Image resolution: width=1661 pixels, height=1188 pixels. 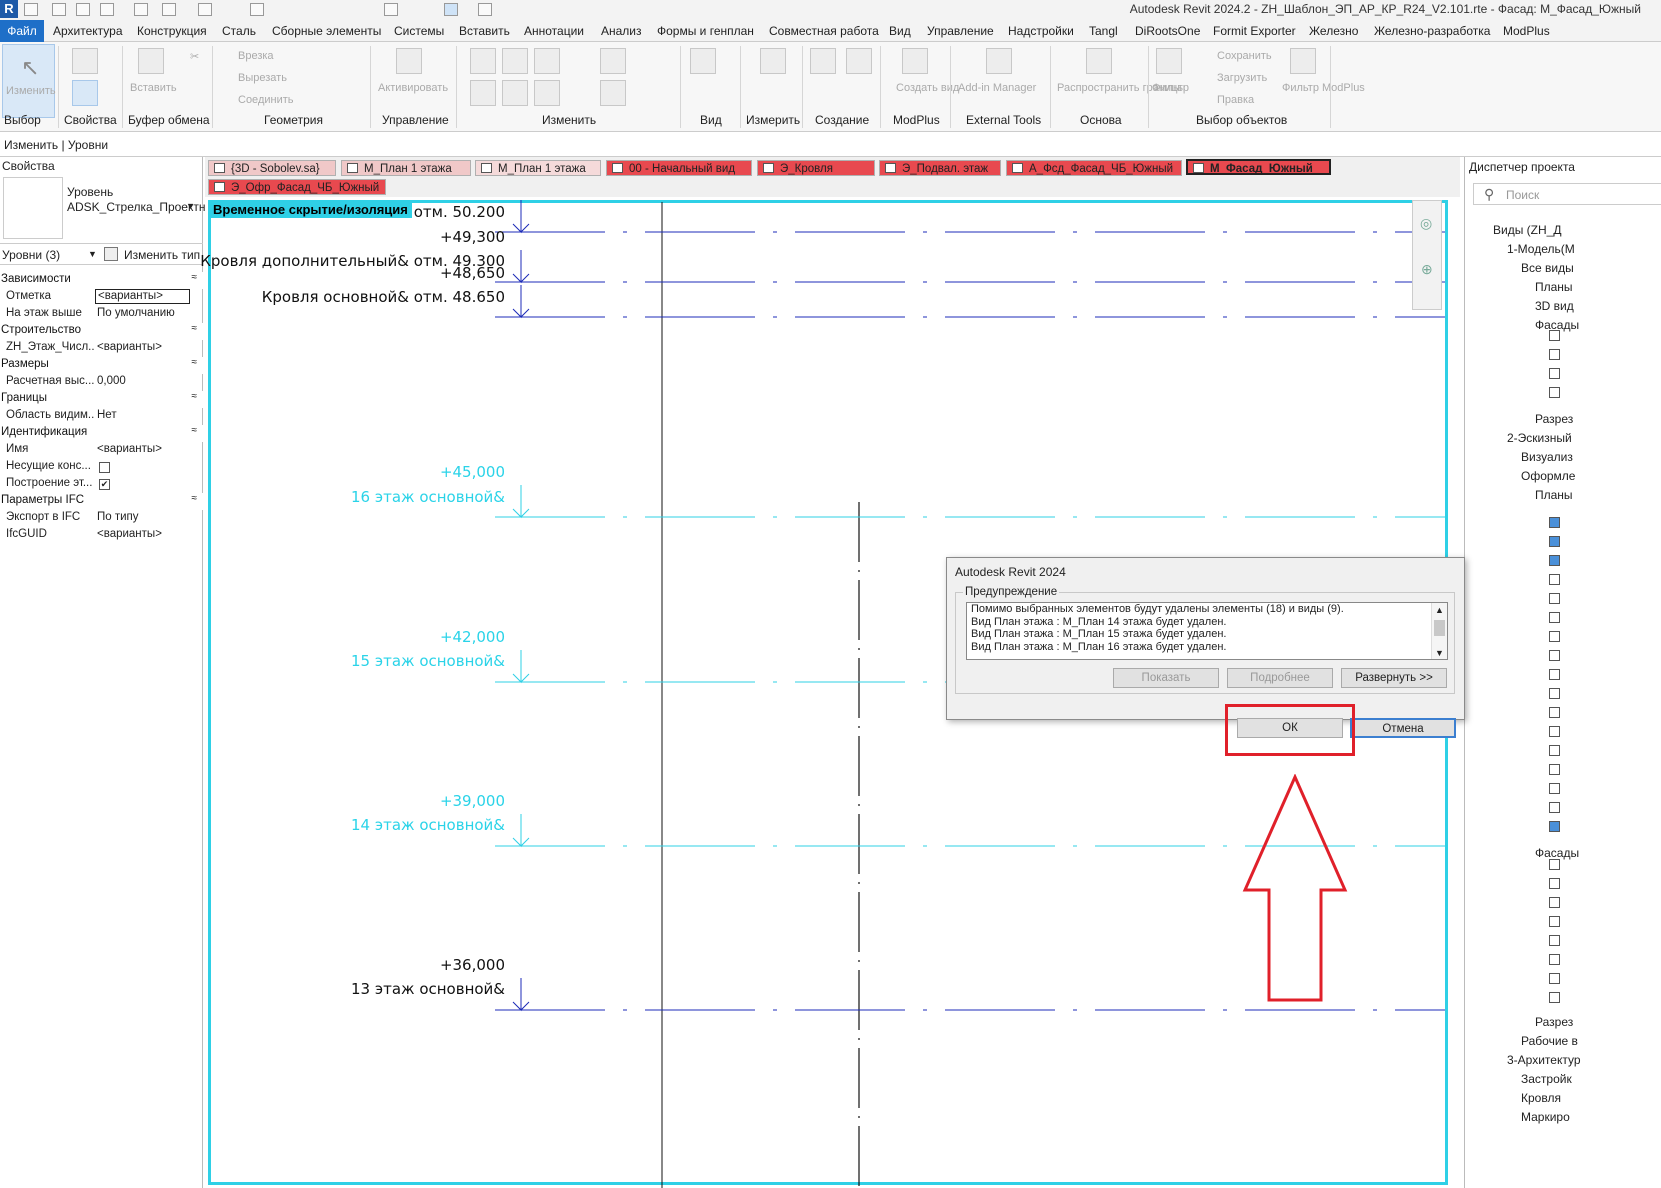 I want to click on redo-icon, so click(x=169, y=9).